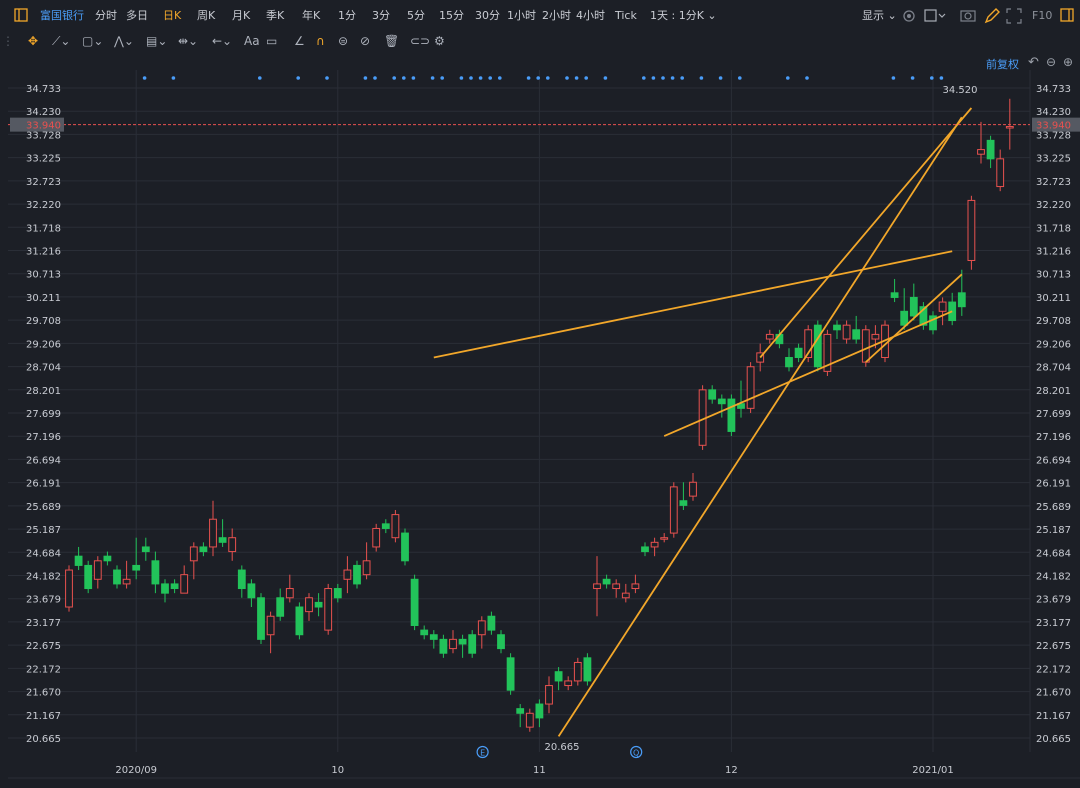 This screenshot has width=1080, height=788. I want to click on period-tab-6: 年K, so click(311, 15).